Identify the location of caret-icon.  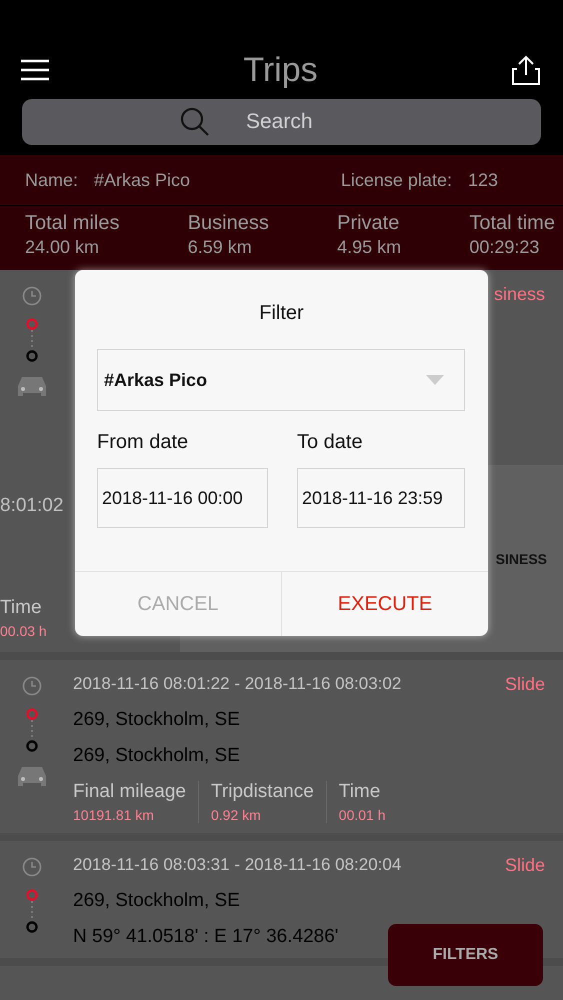
(435, 380).